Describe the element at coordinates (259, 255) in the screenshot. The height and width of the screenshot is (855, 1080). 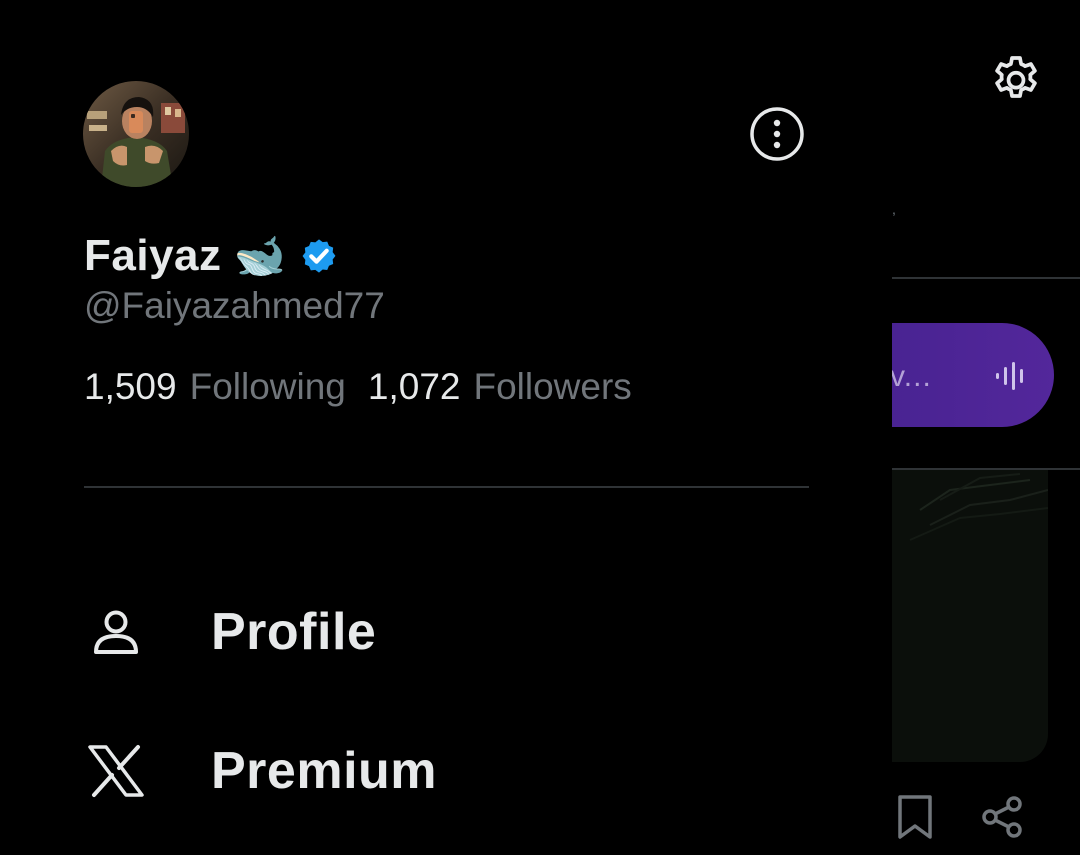
I see `whale-emoji-icon: 🐋` at that location.